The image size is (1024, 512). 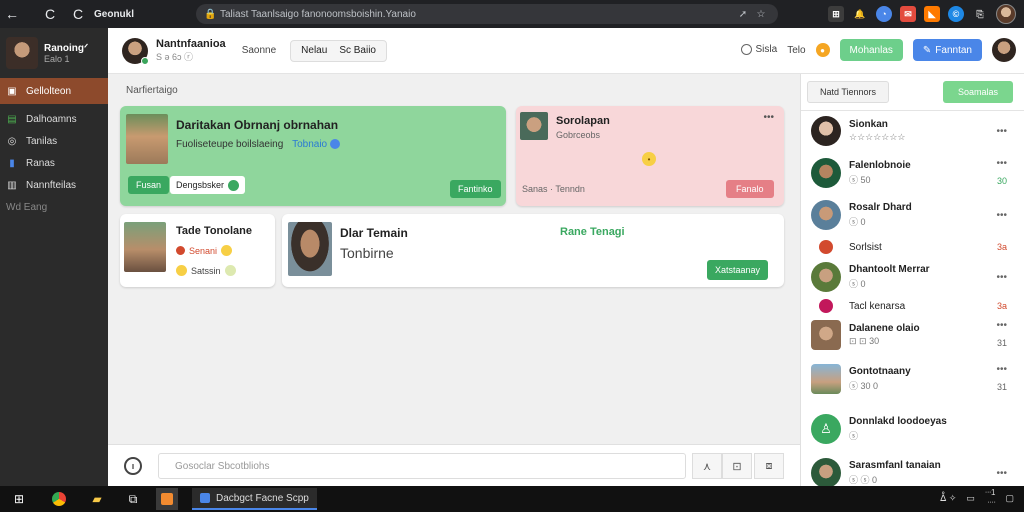 I want to click on app-icon, so click(x=167, y=499).